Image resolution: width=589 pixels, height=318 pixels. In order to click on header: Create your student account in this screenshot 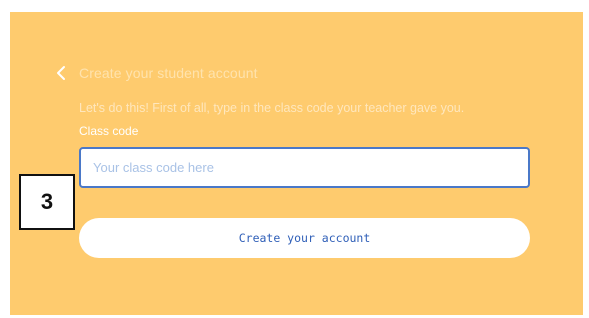, I will do `click(155, 73)`.